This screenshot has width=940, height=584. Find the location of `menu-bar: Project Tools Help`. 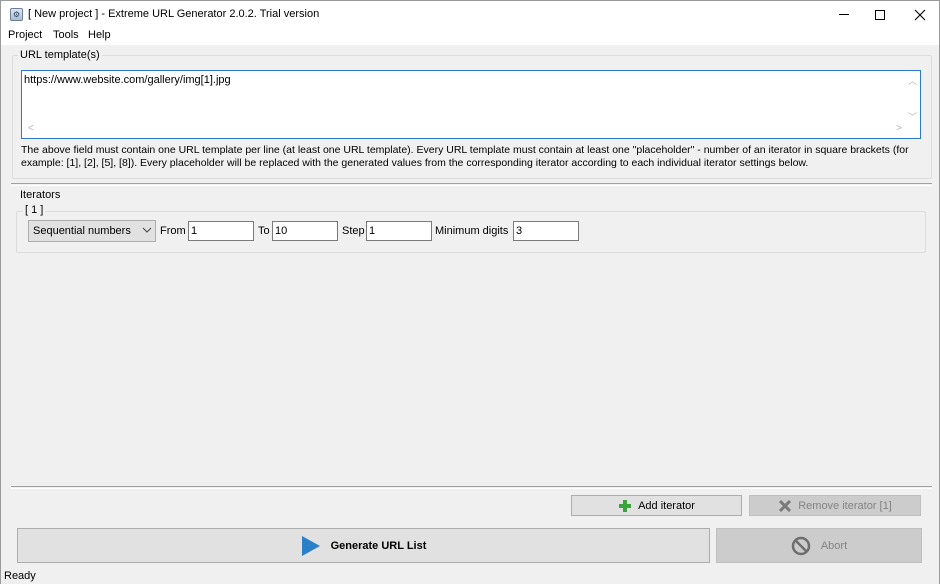

menu-bar: Project Tools Help is located at coordinates (470, 36).